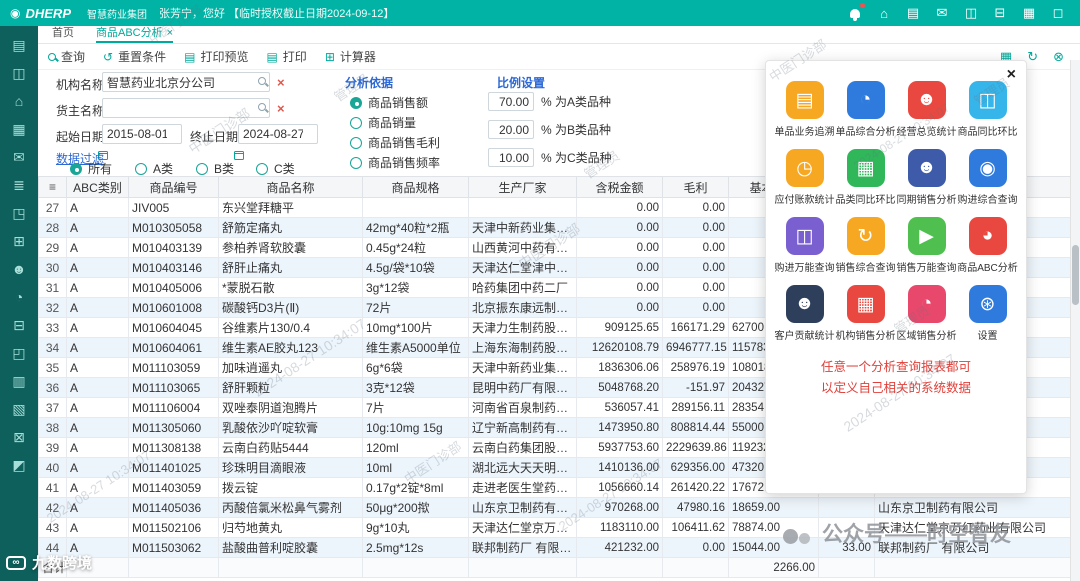 The width and height of the screenshot is (1080, 581). What do you see at coordinates (926, 245) in the screenshot?
I see `sales-universal-query: ▶ 销售万能查询` at bounding box center [926, 245].